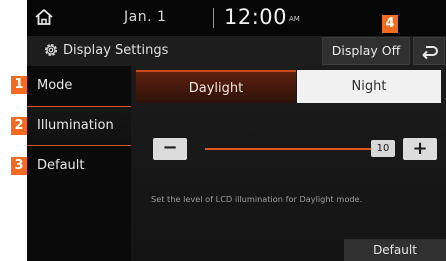 This screenshot has width=446, height=261. I want to click on status-time: 12:00, so click(256, 17).